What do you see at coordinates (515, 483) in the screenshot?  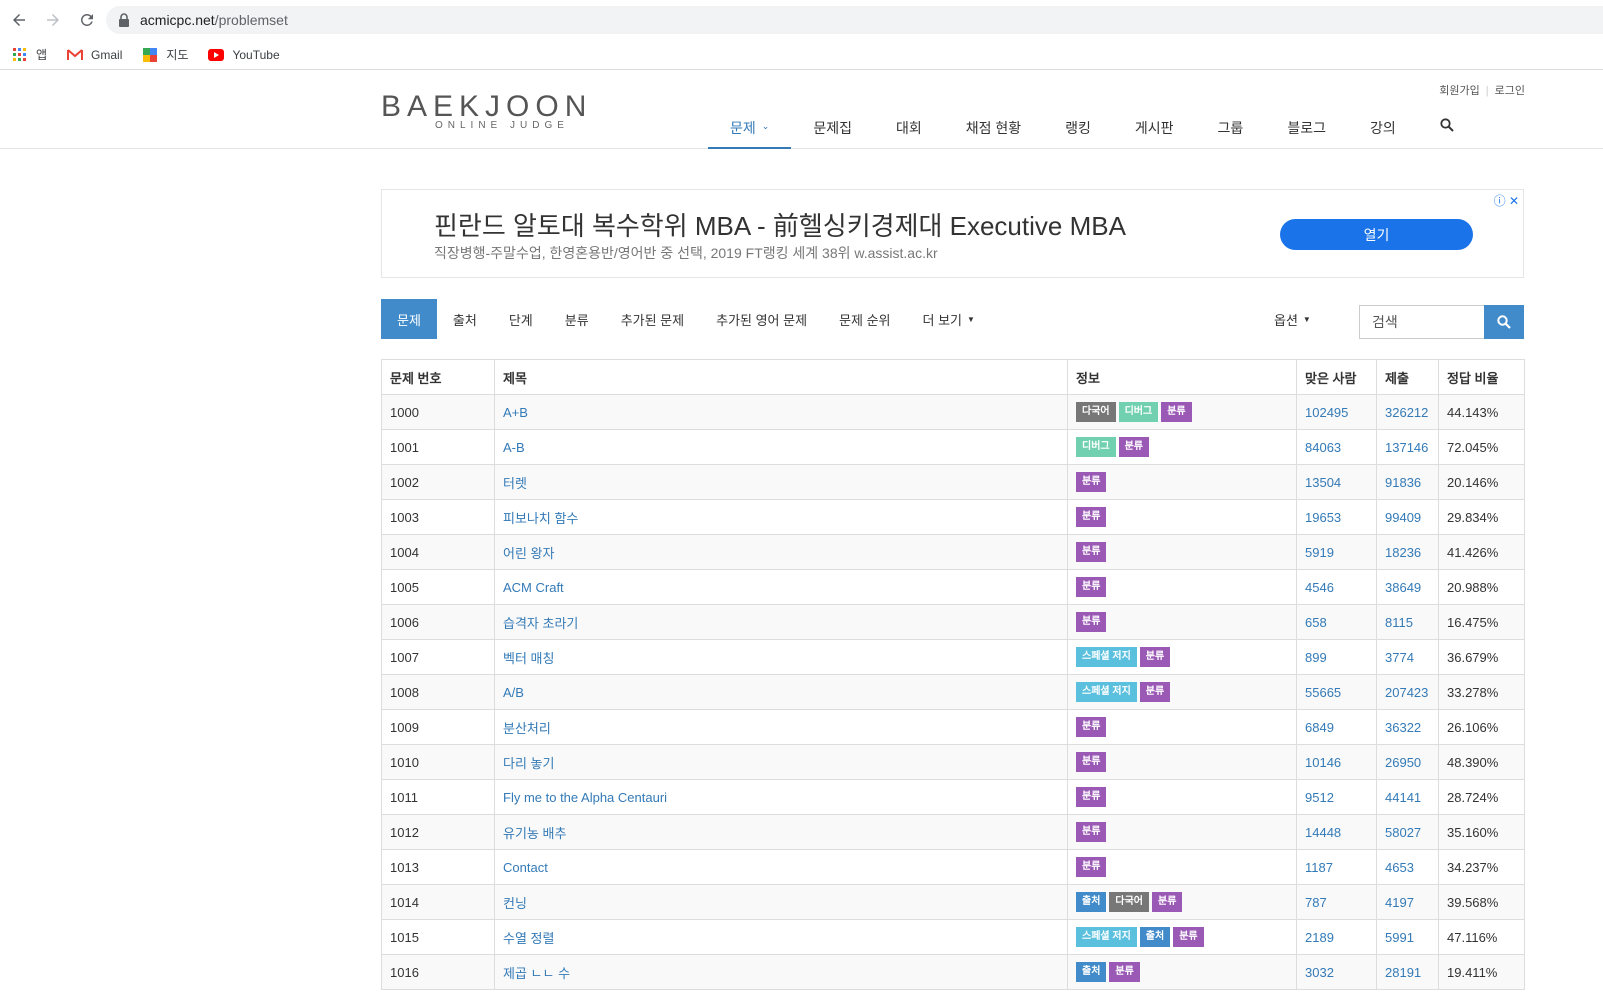 I see `problem-title-link: 터렛` at bounding box center [515, 483].